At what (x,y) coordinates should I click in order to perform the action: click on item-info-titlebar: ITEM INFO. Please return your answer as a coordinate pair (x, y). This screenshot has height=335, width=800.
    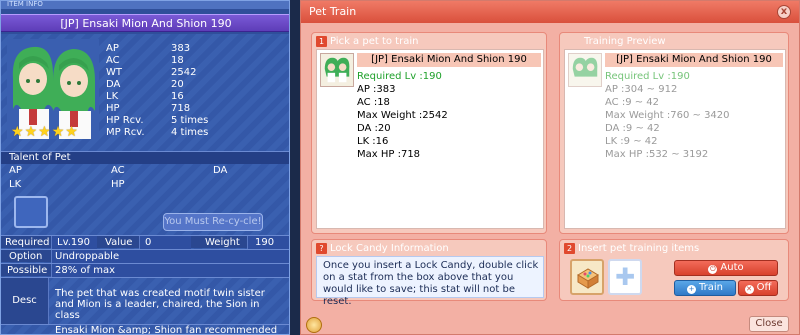
    Looking at the image, I should click on (145, 5).